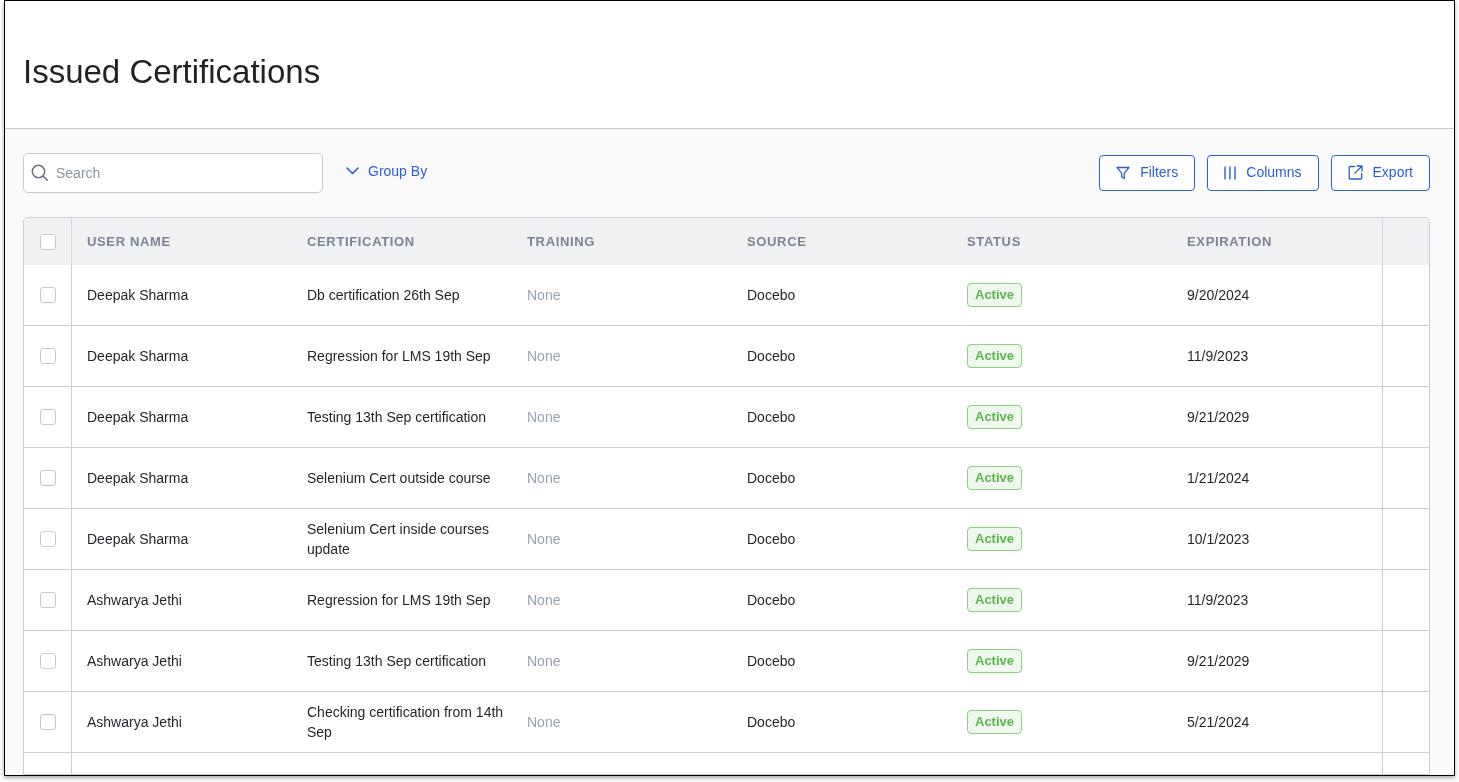 This screenshot has width=1459, height=782. What do you see at coordinates (406, 722) in the screenshot?
I see `certification-cell-text: Checking certification from 14th Sep` at bounding box center [406, 722].